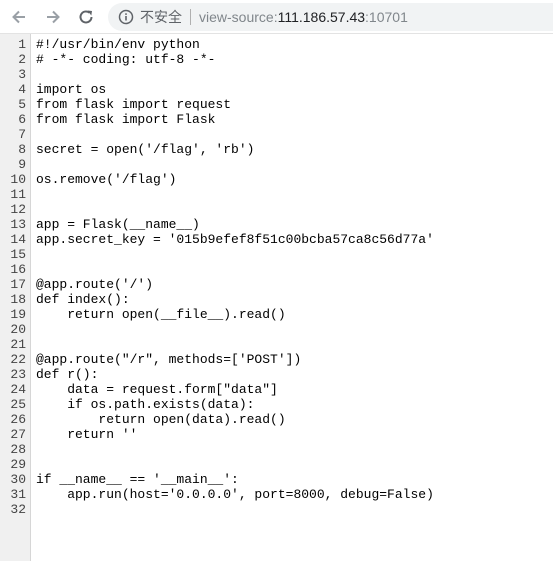  What do you see at coordinates (22, 74) in the screenshot?
I see `line-number: 3` at bounding box center [22, 74].